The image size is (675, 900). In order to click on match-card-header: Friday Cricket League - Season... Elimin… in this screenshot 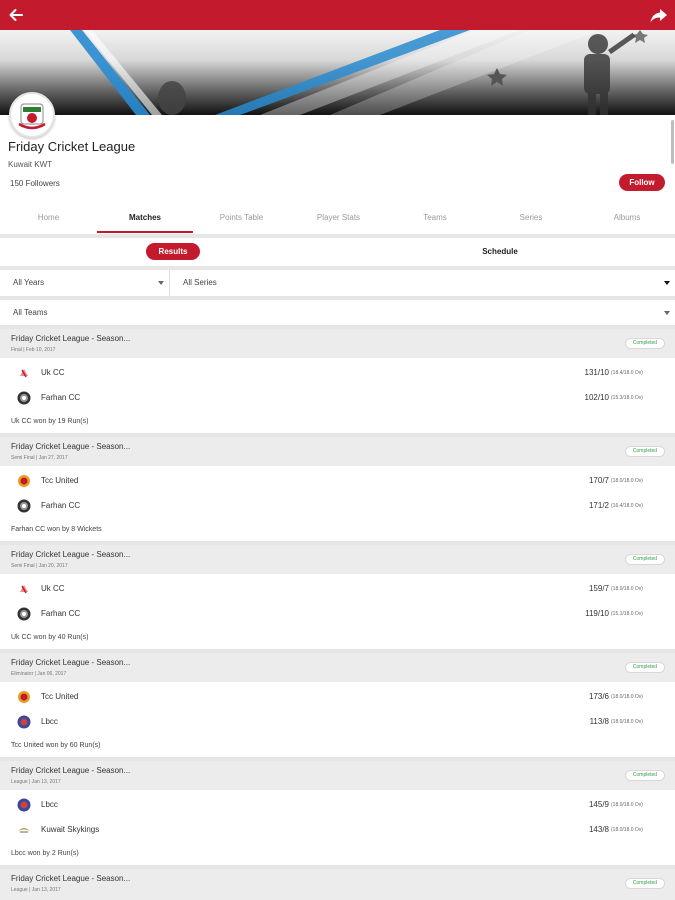, I will do `click(337, 667)`.